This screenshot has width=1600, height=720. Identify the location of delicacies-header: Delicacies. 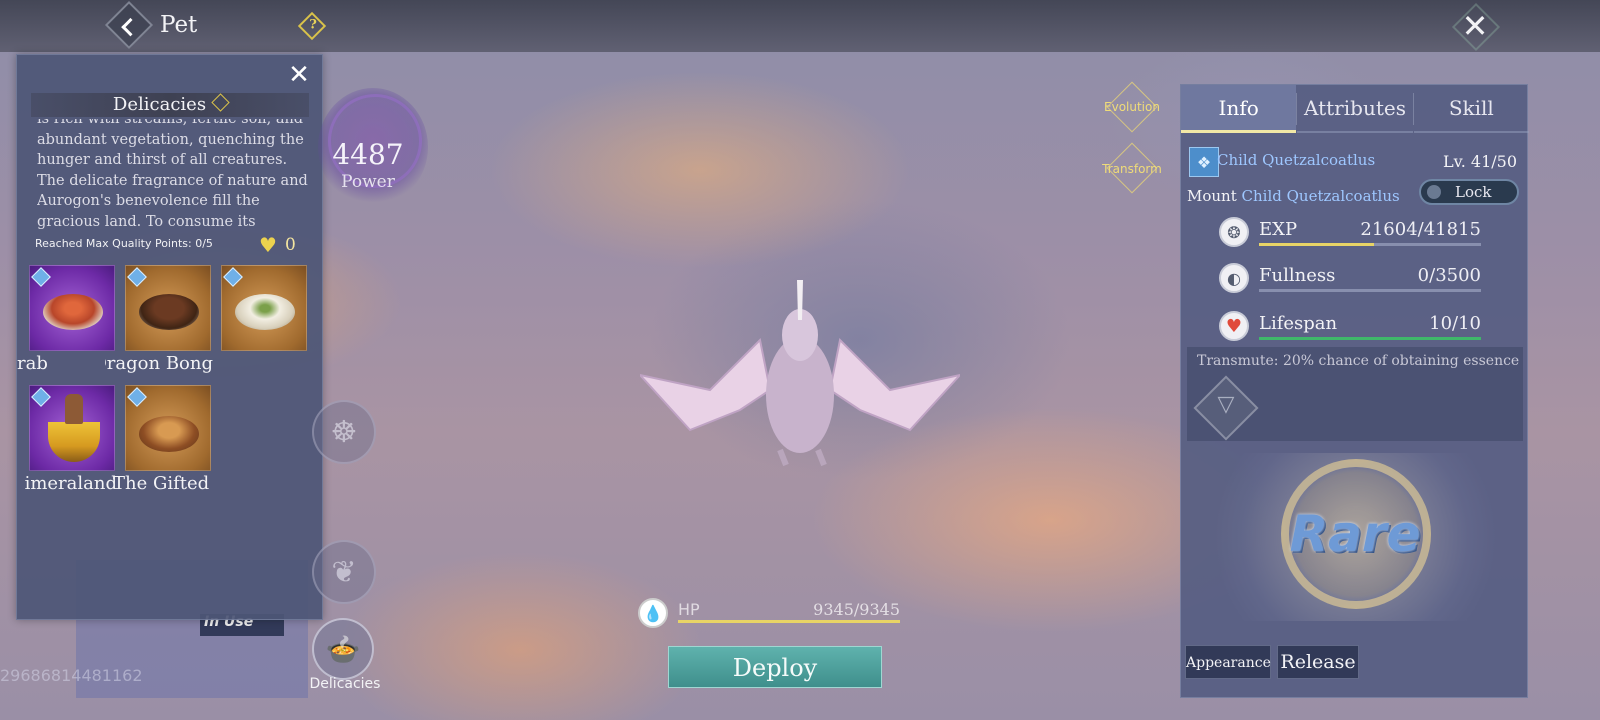
(170, 105).